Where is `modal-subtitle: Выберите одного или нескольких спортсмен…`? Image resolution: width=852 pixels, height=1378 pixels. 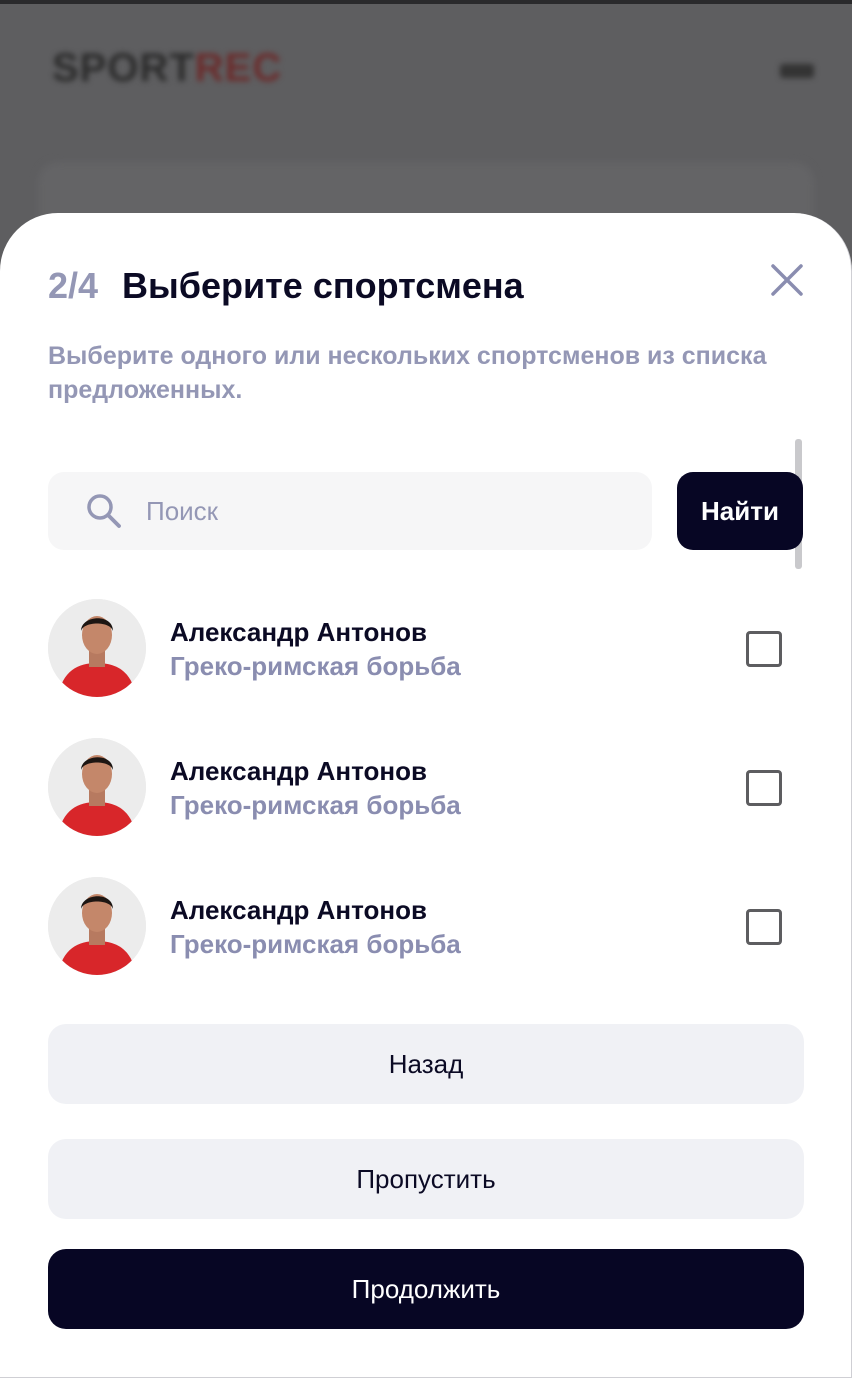 modal-subtitle: Выберите одного или нескольких спортсмен… is located at coordinates (407, 373).